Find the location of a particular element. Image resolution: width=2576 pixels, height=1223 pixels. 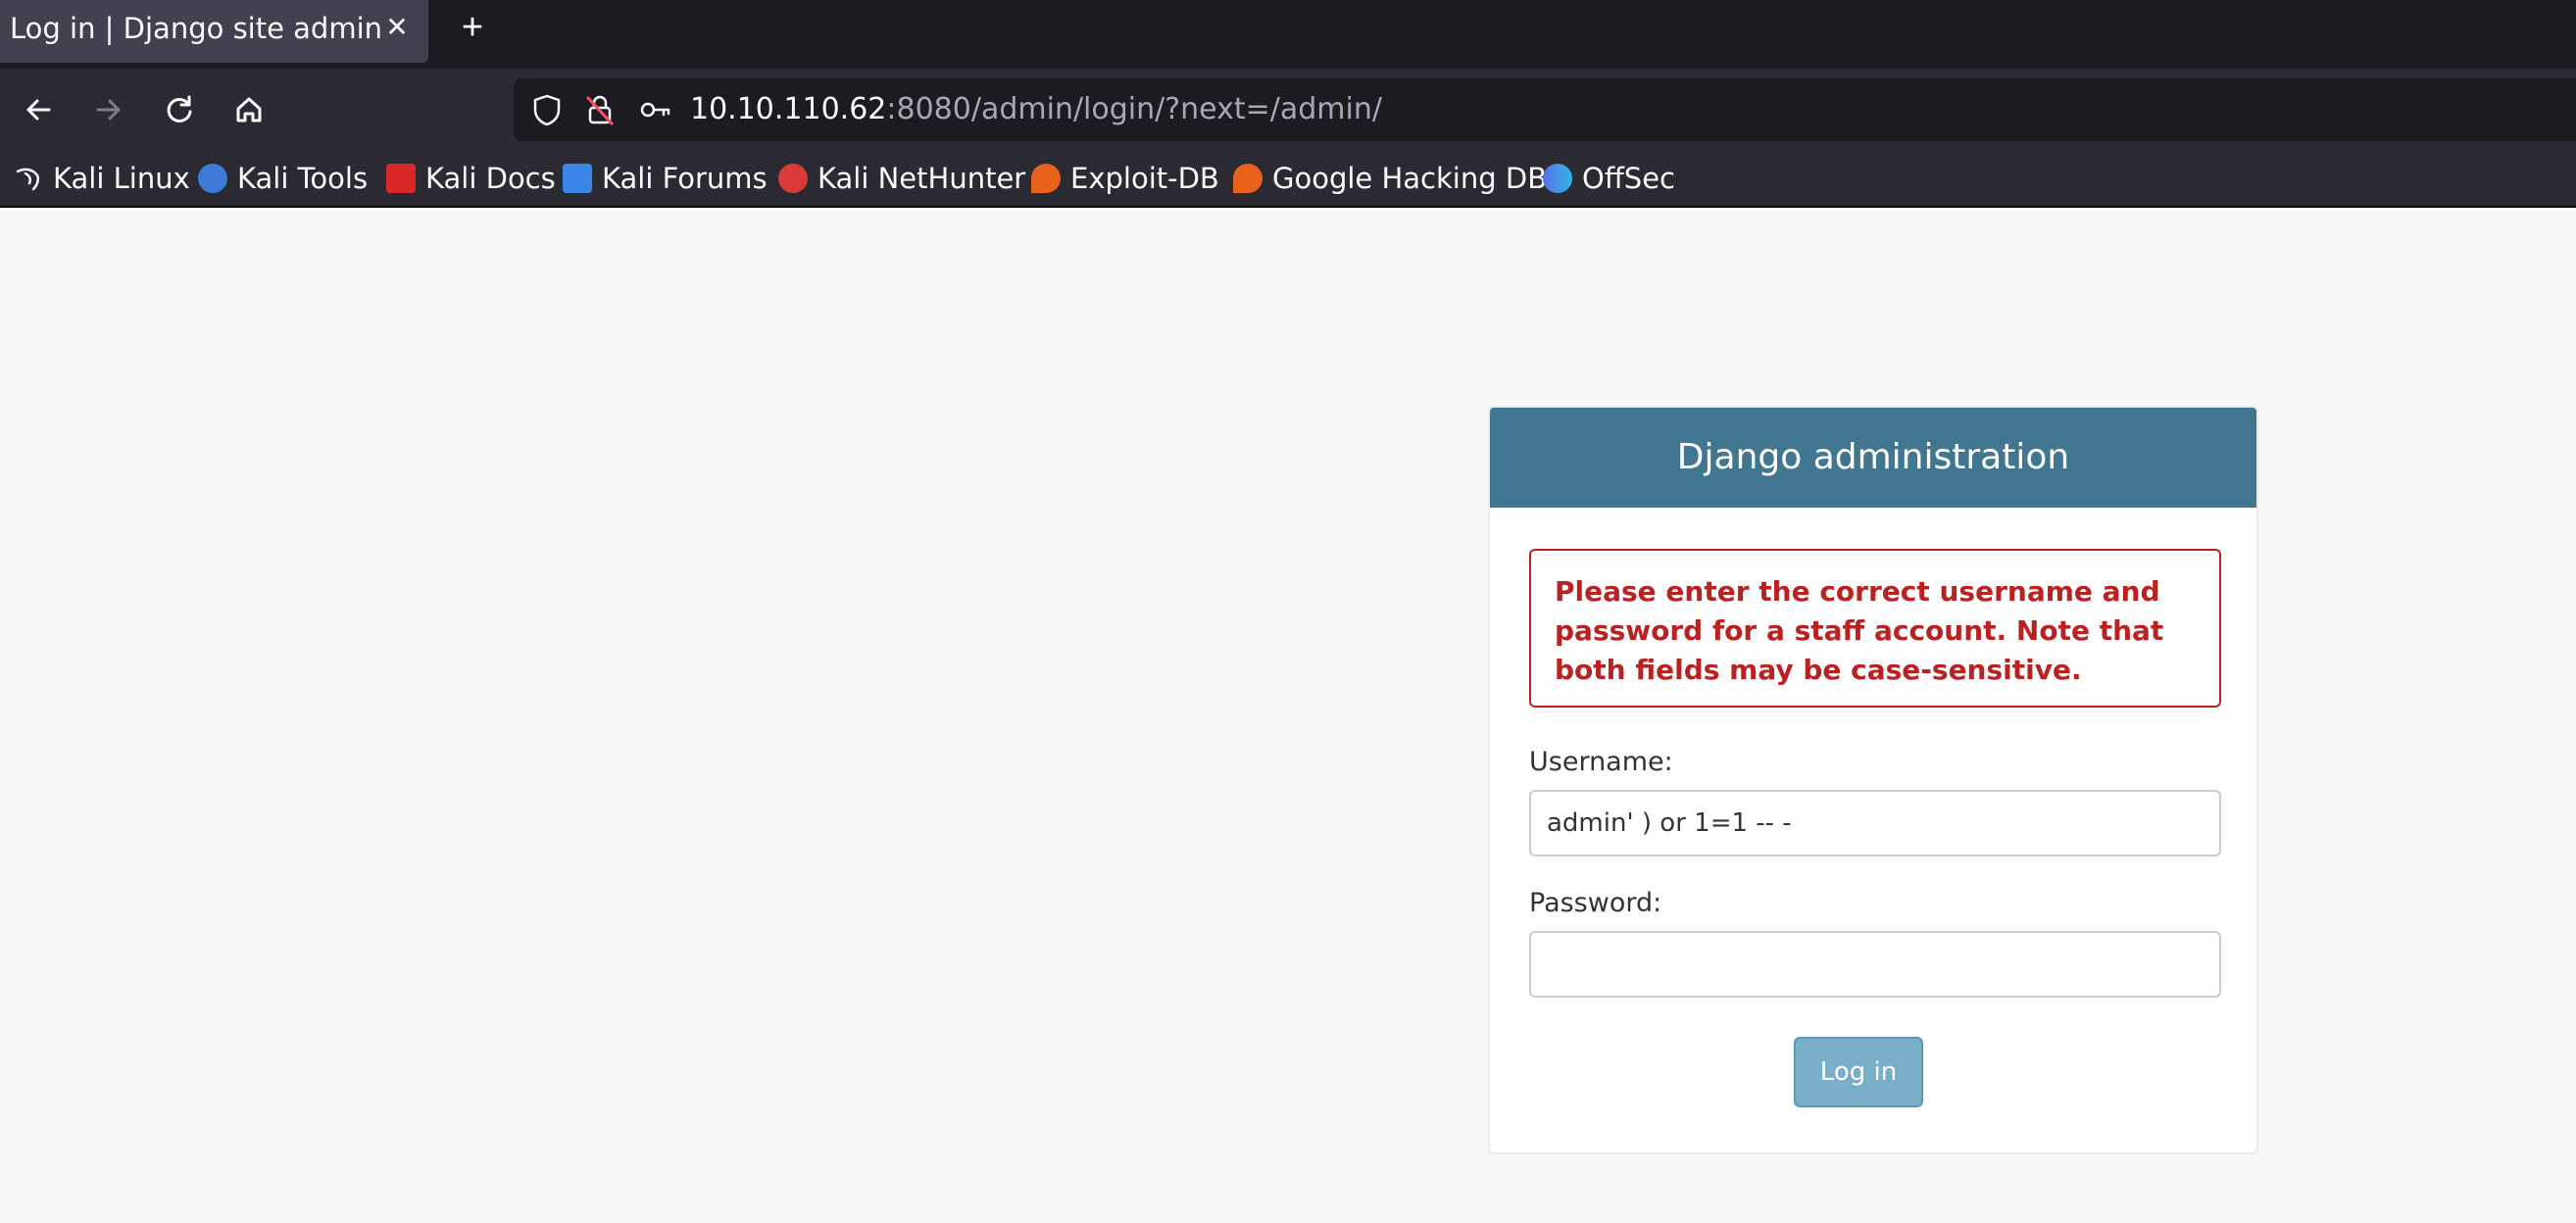

kali-dragon-icon is located at coordinates (28, 178).